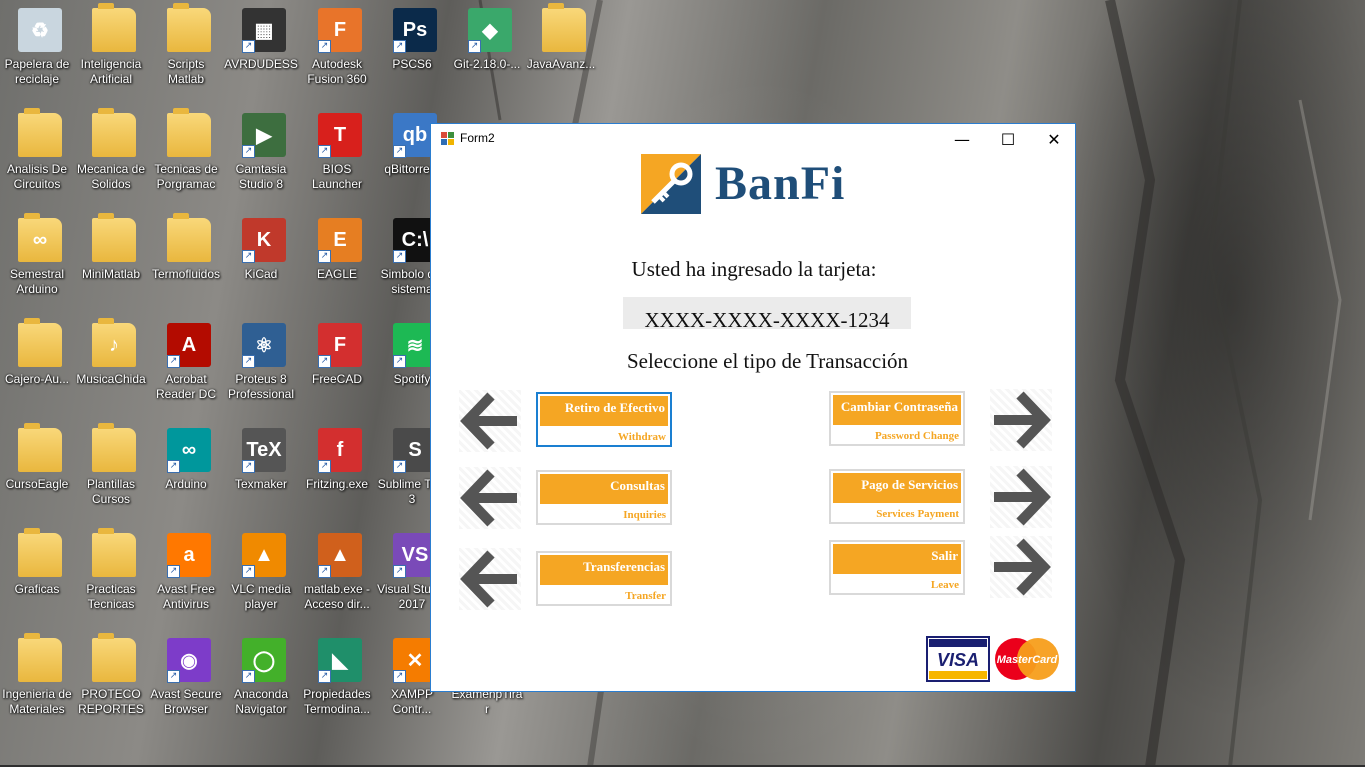  I want to click on leave-button: Salir Leave, so click(897, 567).